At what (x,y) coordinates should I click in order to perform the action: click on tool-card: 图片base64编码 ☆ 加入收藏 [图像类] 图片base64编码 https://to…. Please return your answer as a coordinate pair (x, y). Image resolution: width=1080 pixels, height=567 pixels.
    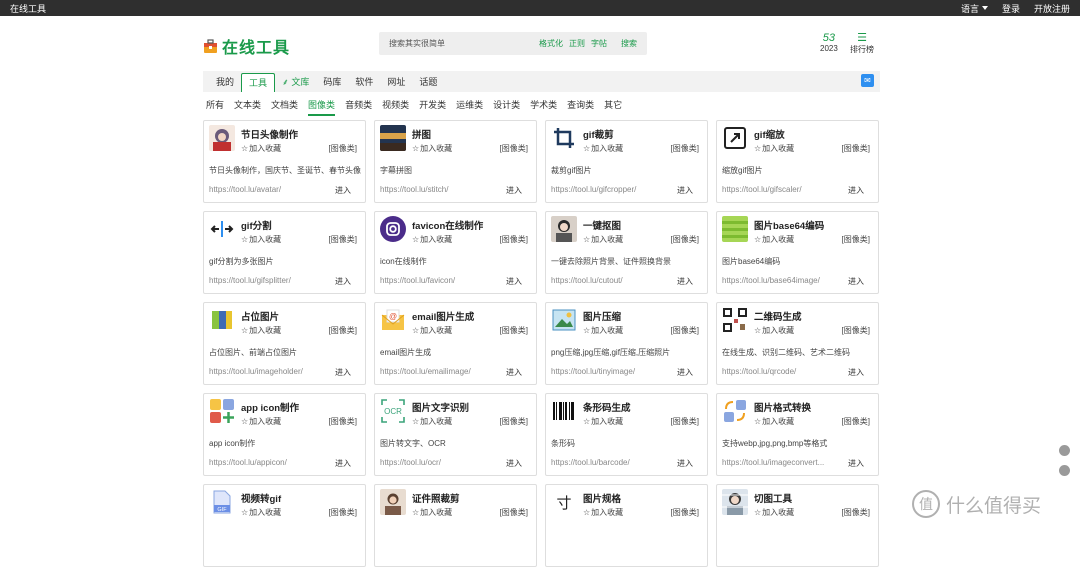
    Looking at the image, I should click on (797, 252).